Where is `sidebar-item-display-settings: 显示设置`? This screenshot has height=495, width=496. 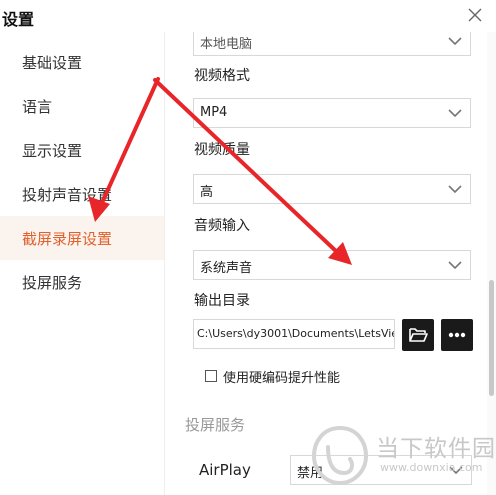 sidebar-item-display-settings: 显示设置 is located at coordinates (82, 150).